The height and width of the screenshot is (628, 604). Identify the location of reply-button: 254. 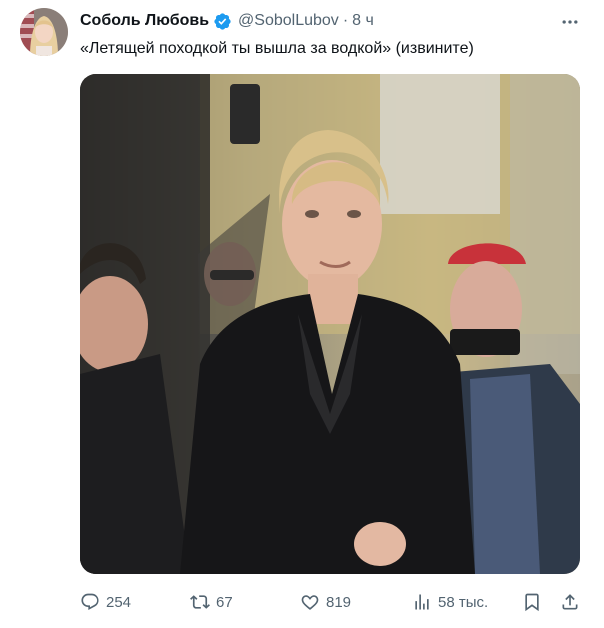
(105, 602).